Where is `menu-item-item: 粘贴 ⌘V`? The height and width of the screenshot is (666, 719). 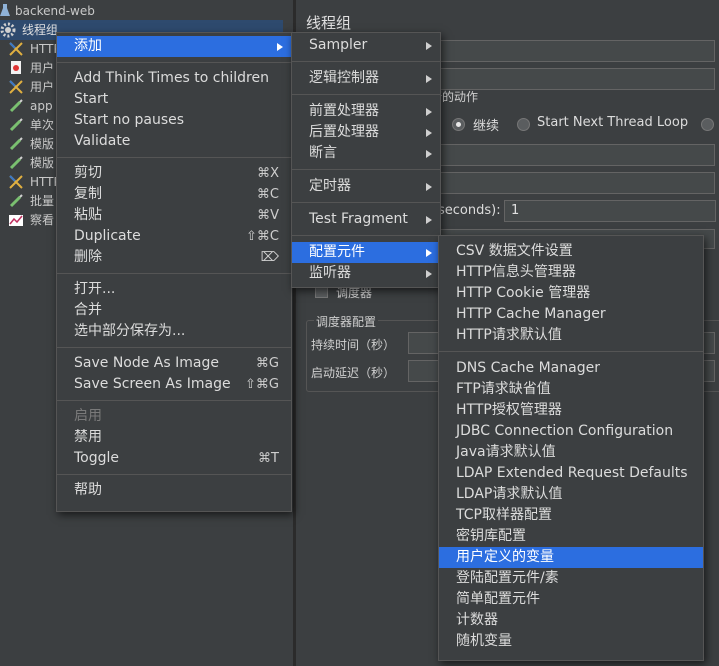
menu-item-item: 粘贴 ⌘V is located at coordinates (174, 215).